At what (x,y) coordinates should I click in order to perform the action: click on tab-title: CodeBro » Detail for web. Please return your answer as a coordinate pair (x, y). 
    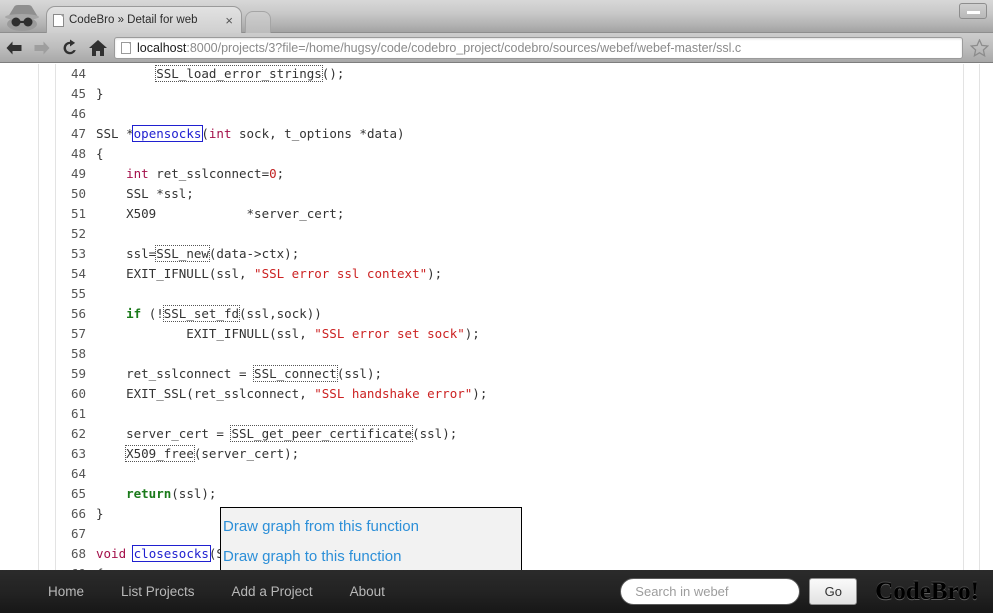
    Looking at the image, I should click on (133, 20).